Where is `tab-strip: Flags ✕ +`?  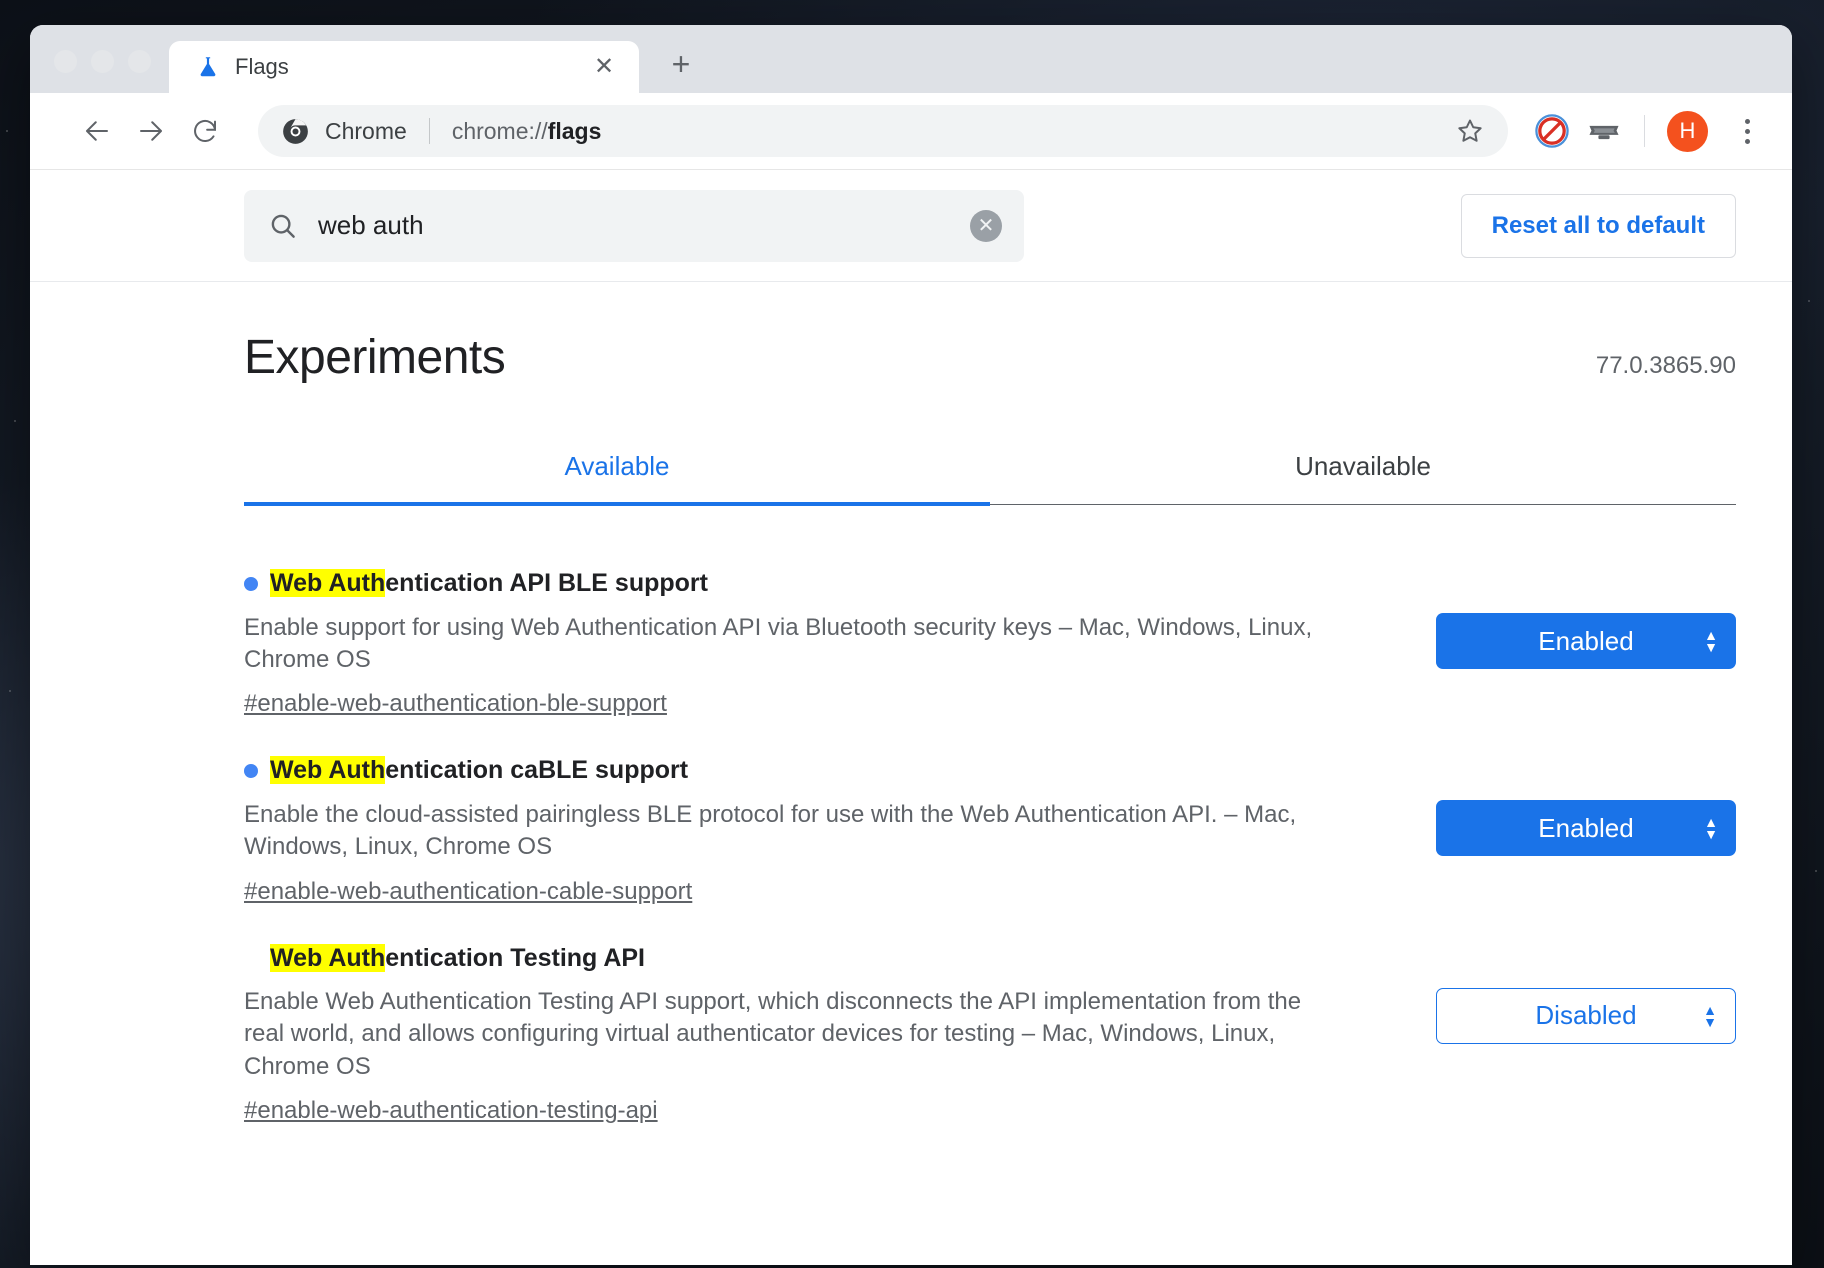 tab-strip: Flags ✕ + is located at coordinates (911, 59).